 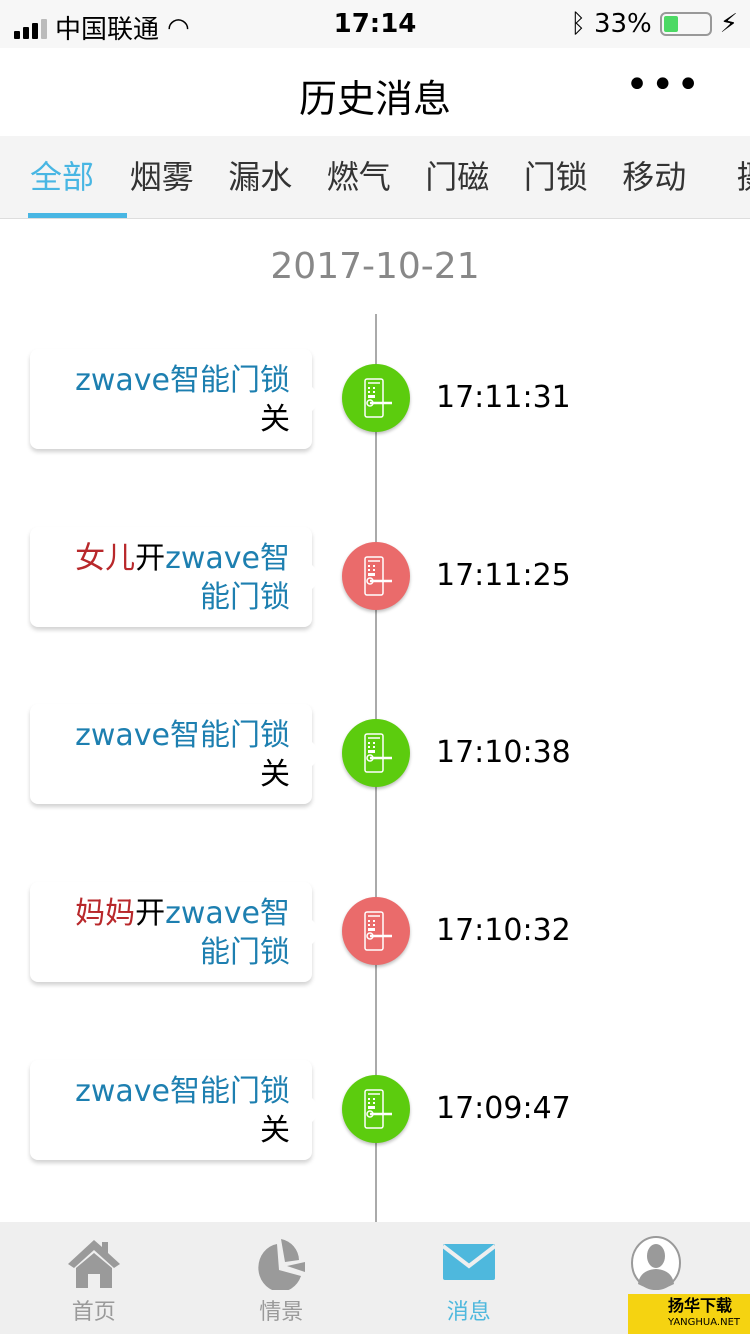 I want to click on event-user: 妈妈, so click(x=105, y=913).